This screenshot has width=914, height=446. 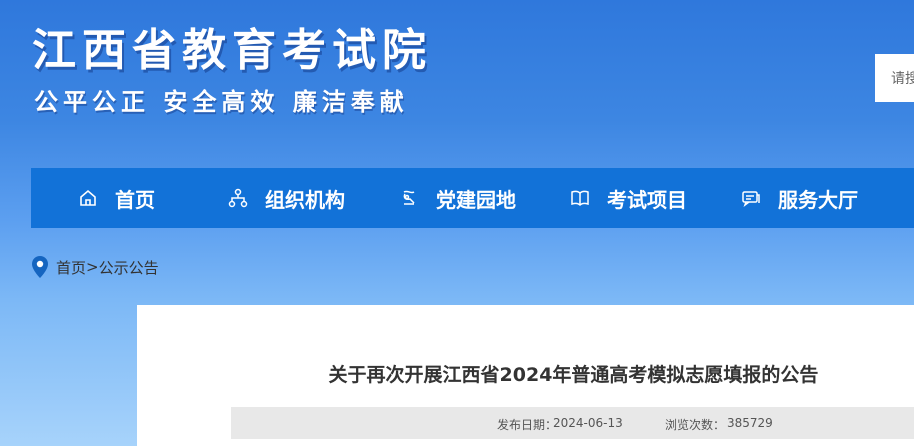 I want to click on nav-item-party-building: 党建园地, so click(x=457, y=198).